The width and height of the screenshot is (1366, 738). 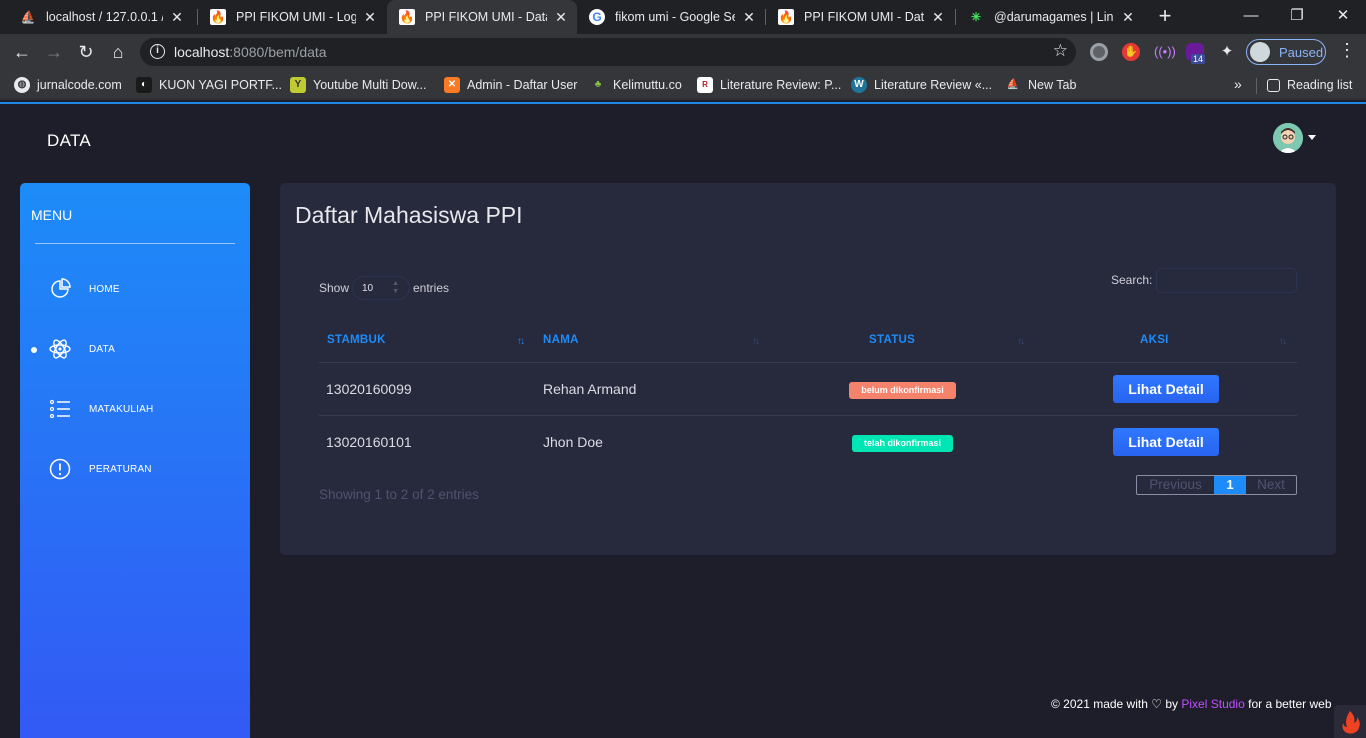 What do you see at coordinates (1154, 340) in the screenshot?
I see `column-header-aksi: AKSI` at bounding box center [1154, 340].